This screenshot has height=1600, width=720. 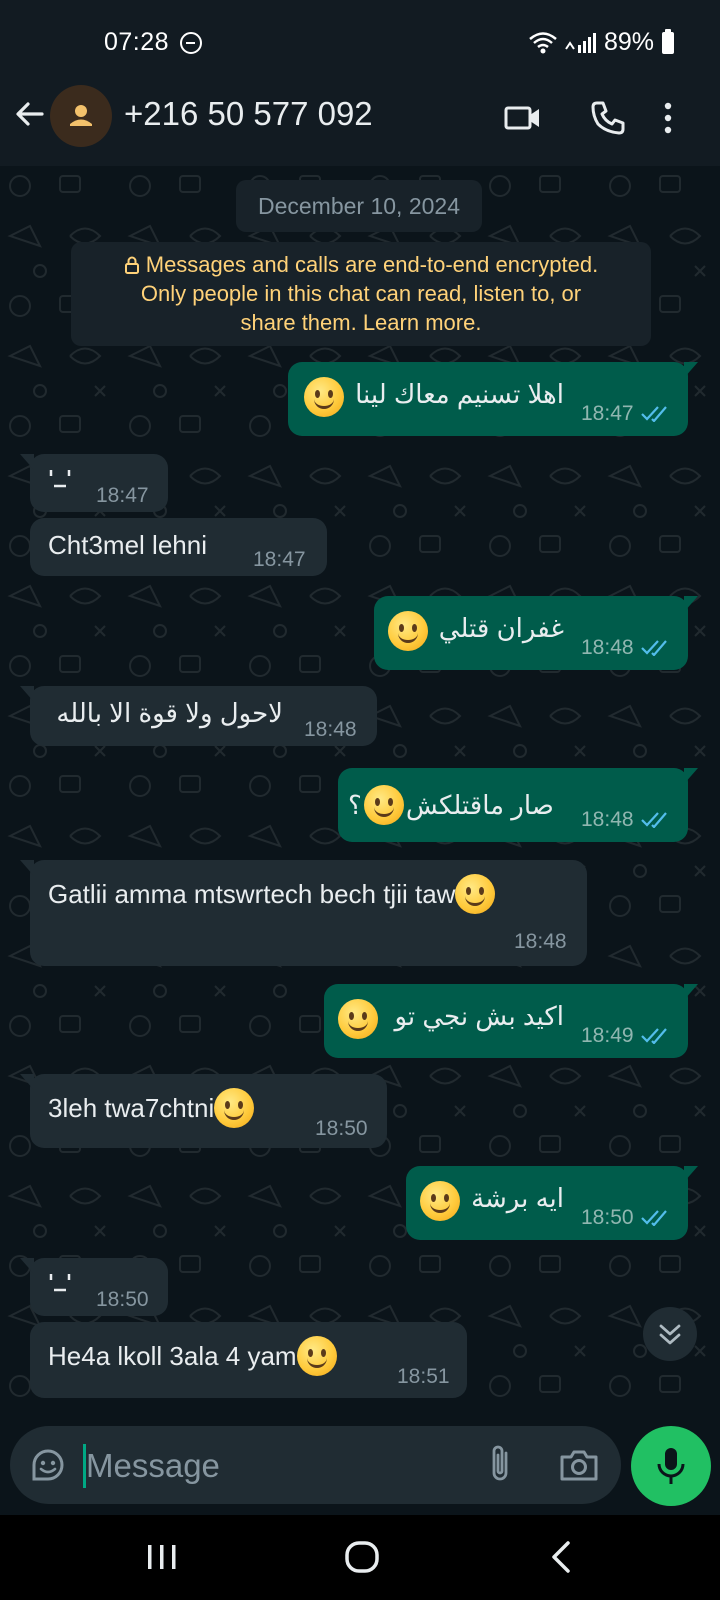 What do you see at coordinates (543, 42) in the screenshot?
I see `wifi-icon` at bounding box center [543, 42].